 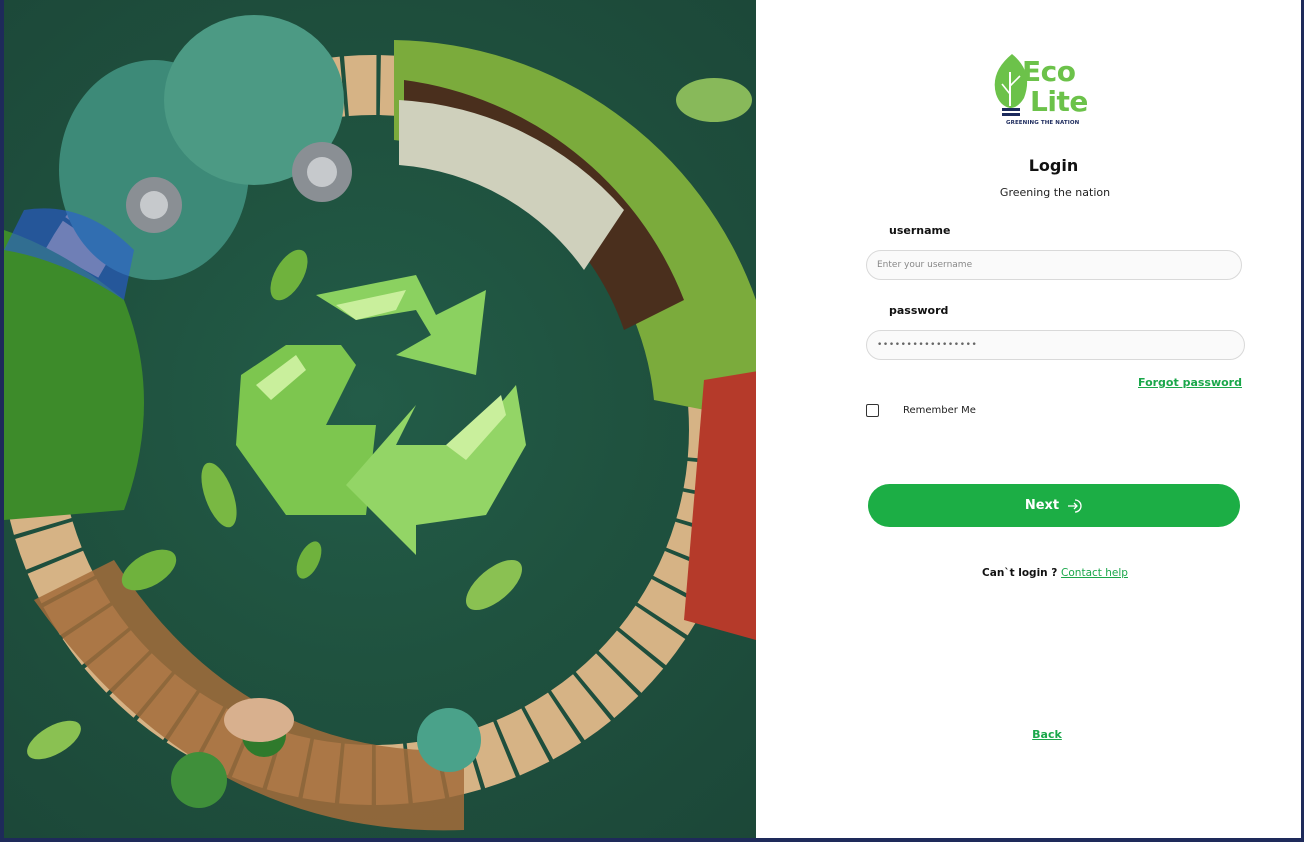 I want to click on forgot-password-link: Forgot password, so click(x=1190, y=382).